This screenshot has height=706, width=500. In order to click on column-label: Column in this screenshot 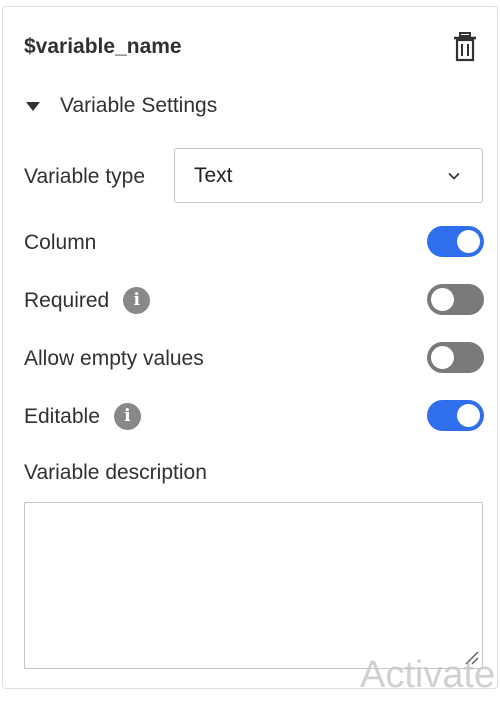, I will do `click(60, 242)`.